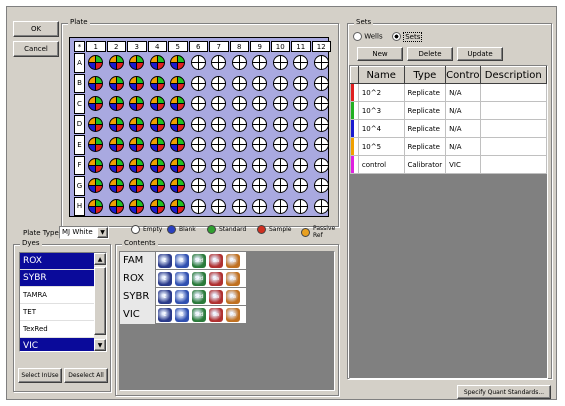 This screenshot has width=565, height=406. I want to click on plate-column-header: 6, so click(198, 46).